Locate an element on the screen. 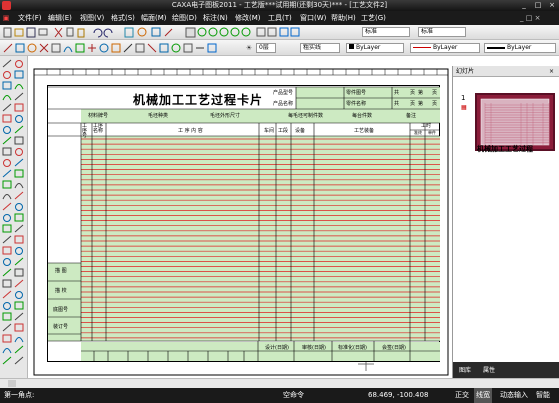  ortho-toggle: 正交 is located at coordinates (462, 395).